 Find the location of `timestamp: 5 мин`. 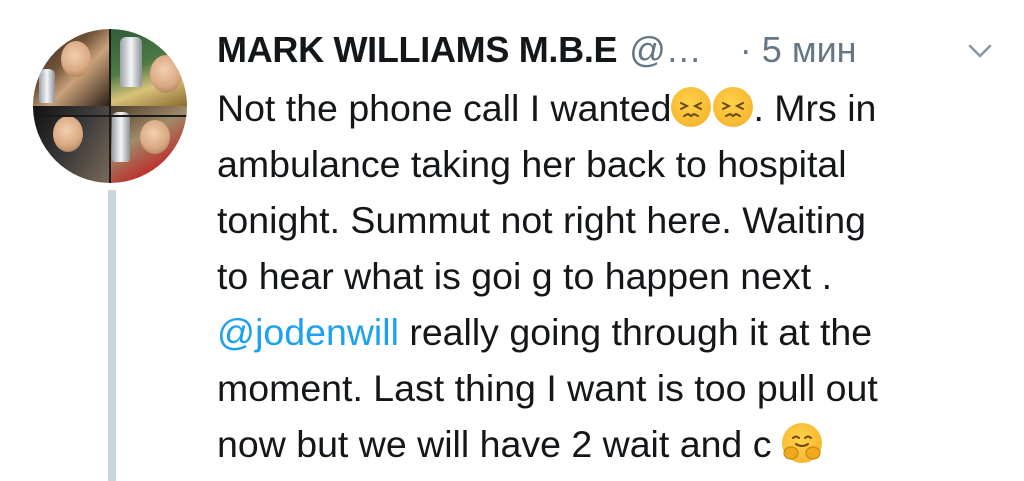

timestamp: 5 мин is located at coordinates (809, 50).